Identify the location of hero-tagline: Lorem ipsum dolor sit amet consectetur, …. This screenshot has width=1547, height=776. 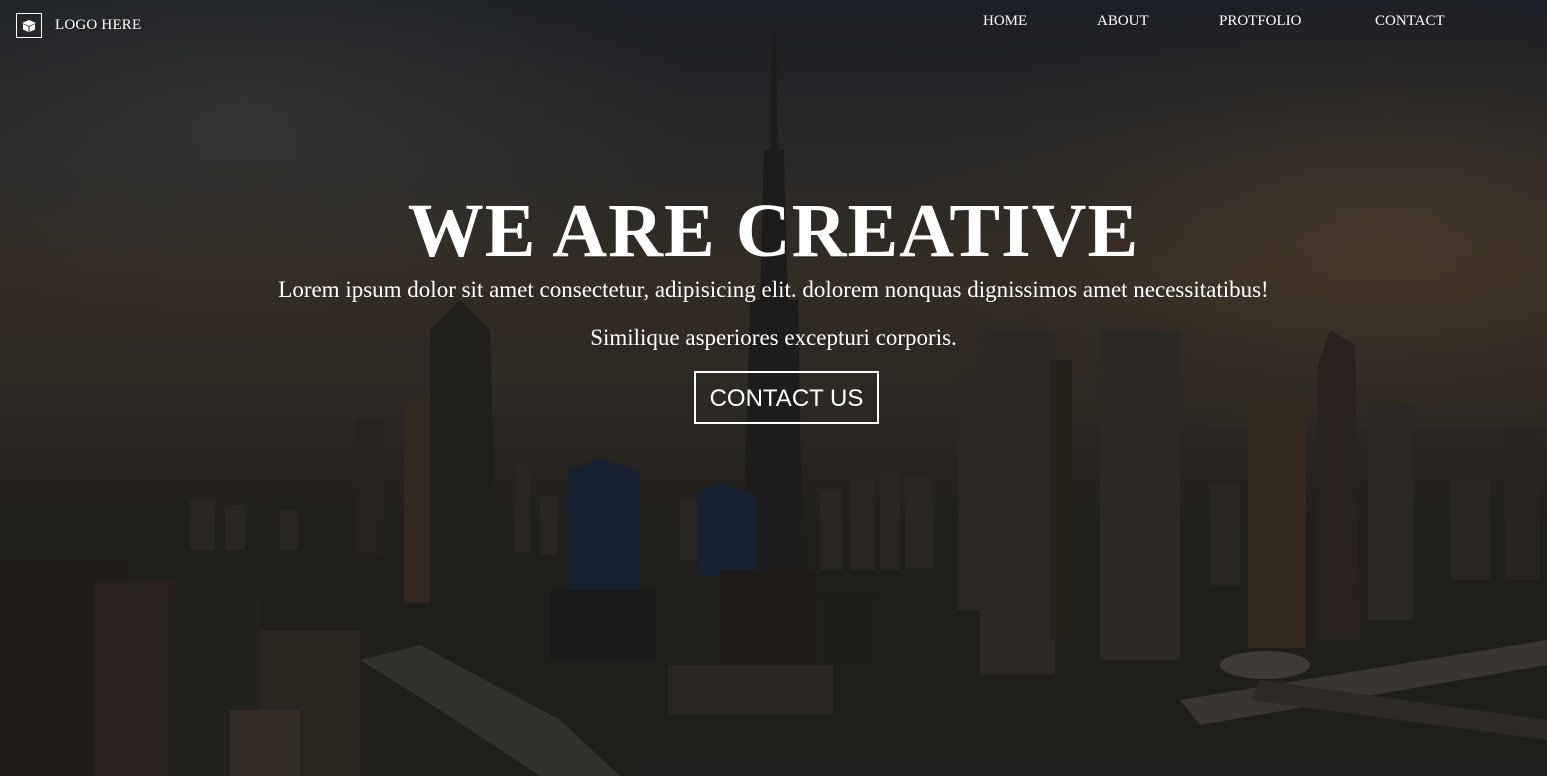
(773, 289).